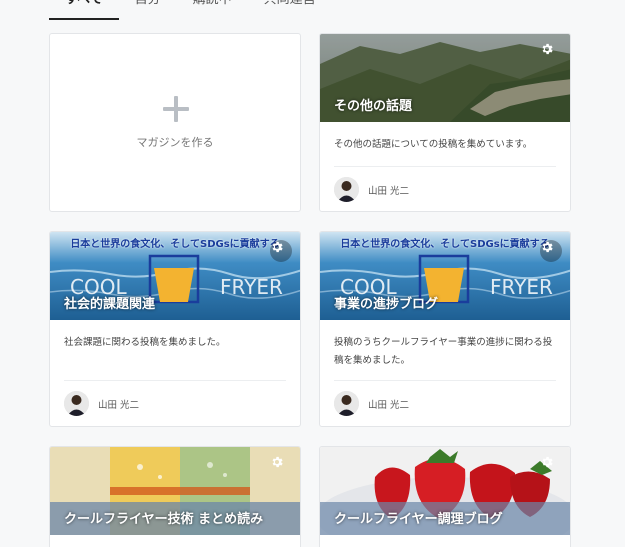  What do you see at coordinates (110, 304) in the screenshot?
I see `magazine-title: 社会的課題関連` at bounding box center [110, 304].